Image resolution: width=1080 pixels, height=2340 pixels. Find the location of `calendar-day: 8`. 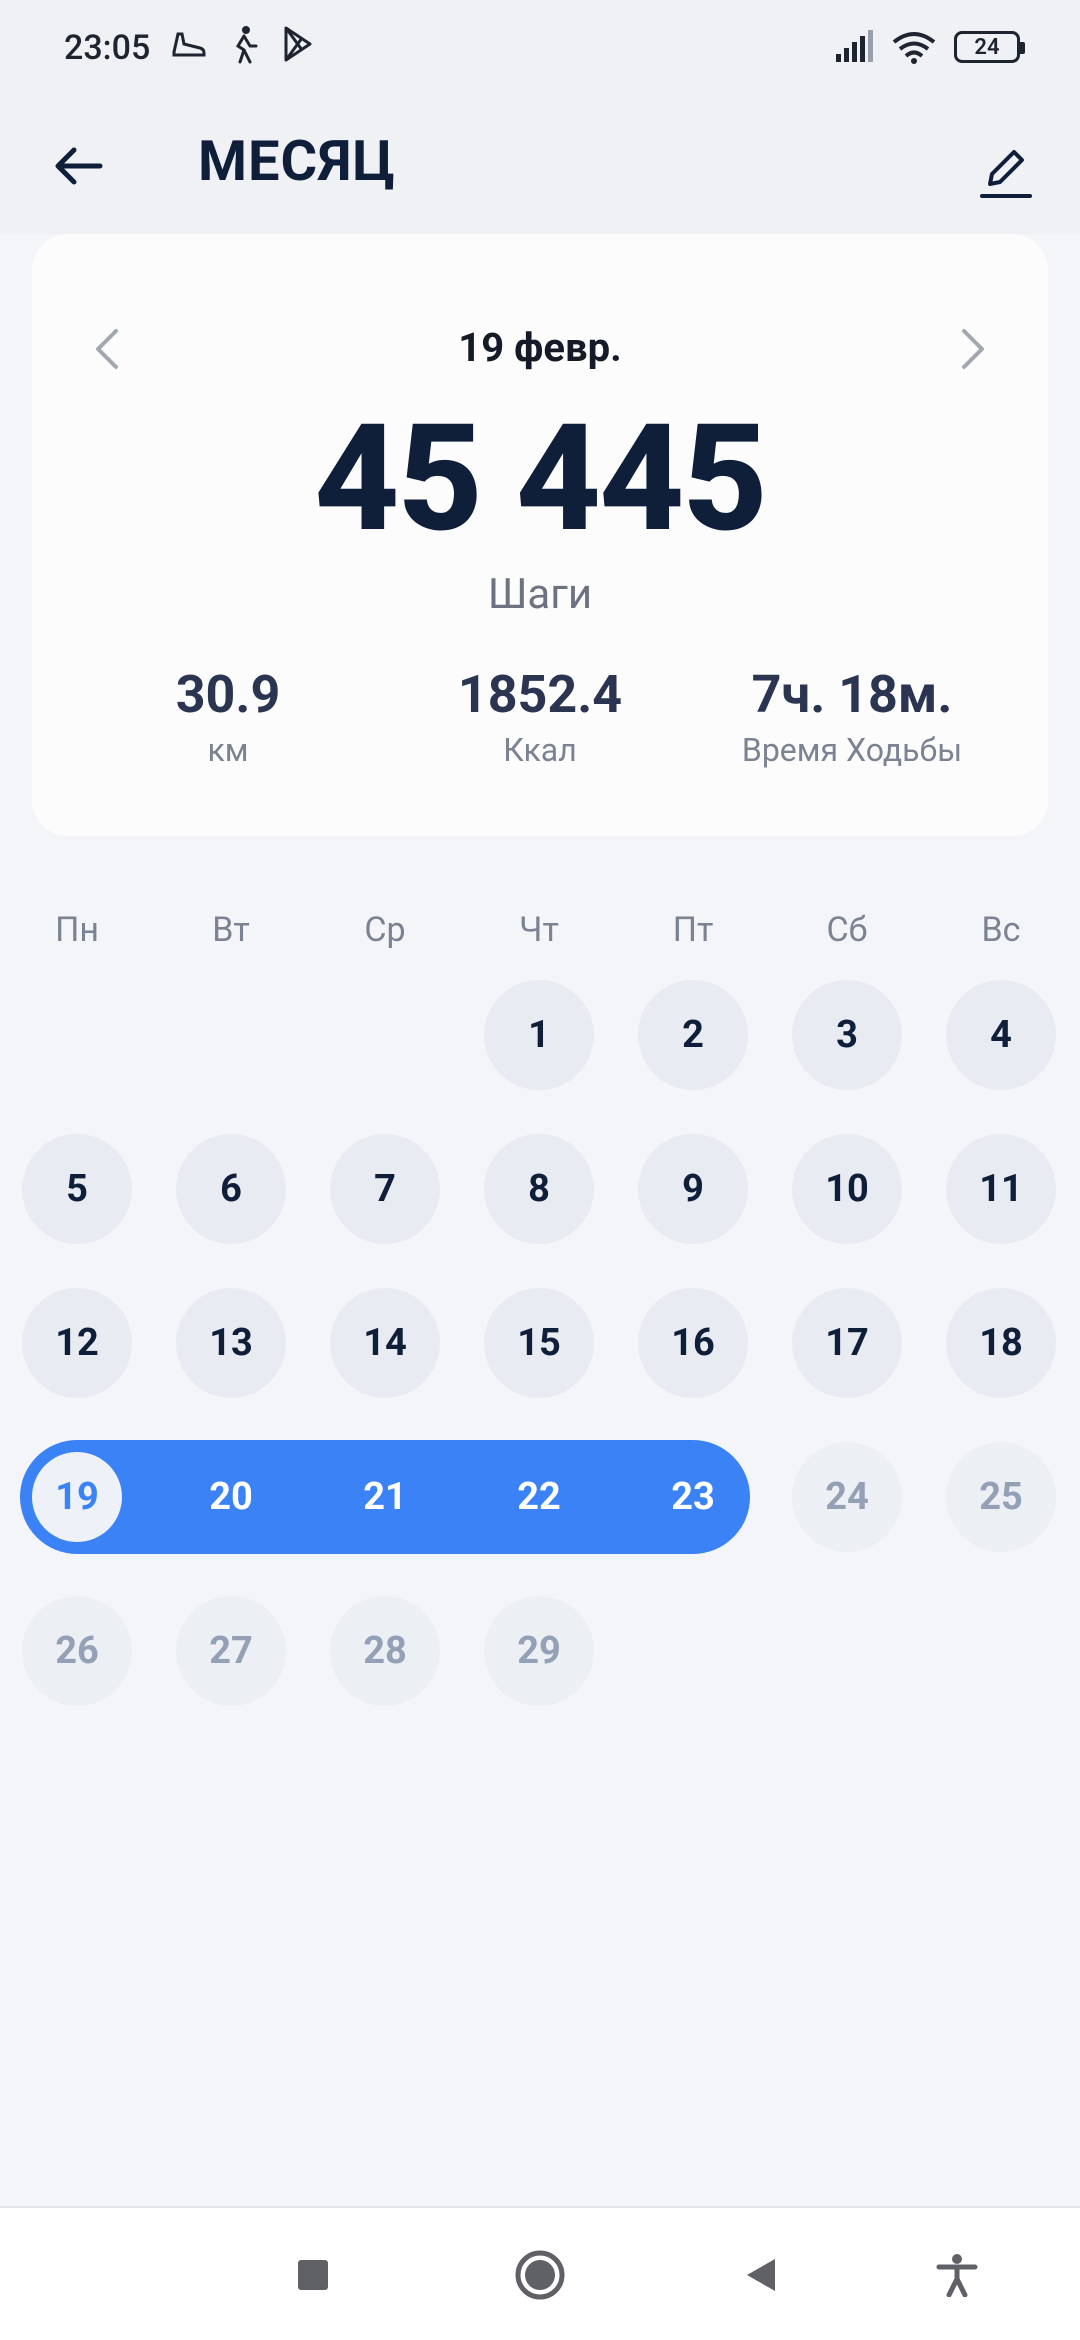

calendar-day: 8 is located at coordinates (539, 1189).